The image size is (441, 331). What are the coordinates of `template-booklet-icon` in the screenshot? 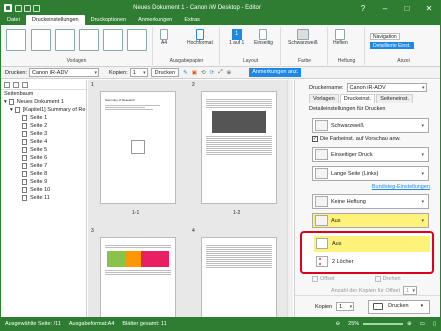 It's located at (89, 40).